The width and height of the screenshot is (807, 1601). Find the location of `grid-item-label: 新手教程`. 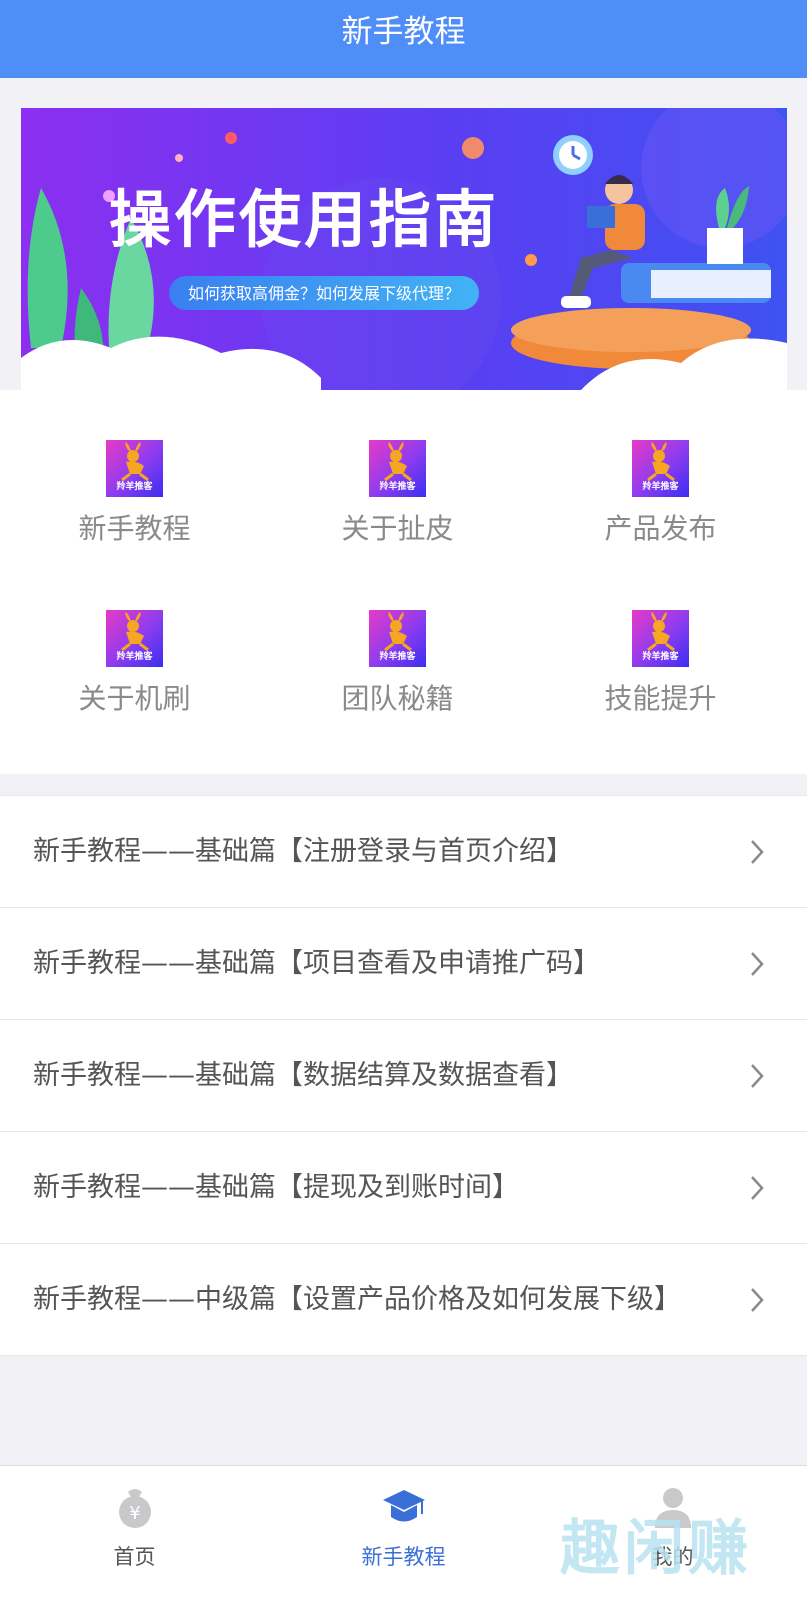

grid-item-label: 新手教程 is located at coordinates (134, 528).